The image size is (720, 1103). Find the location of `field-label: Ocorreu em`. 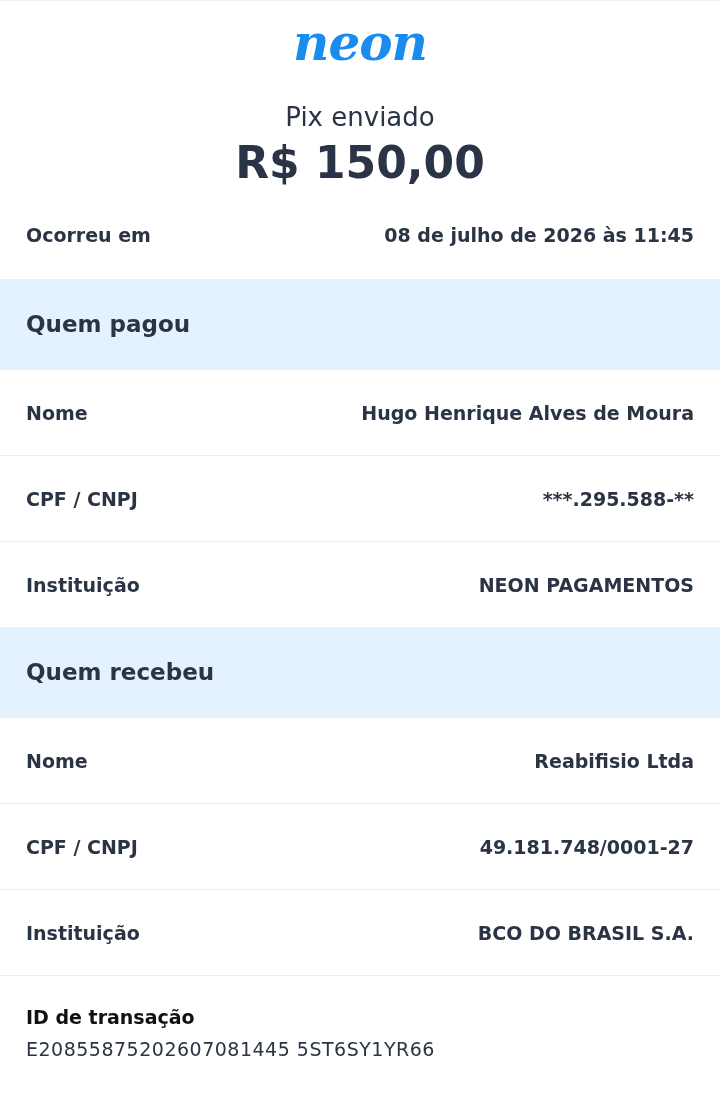

field-label: Ocorreu em is located at coordinates (88, 235).